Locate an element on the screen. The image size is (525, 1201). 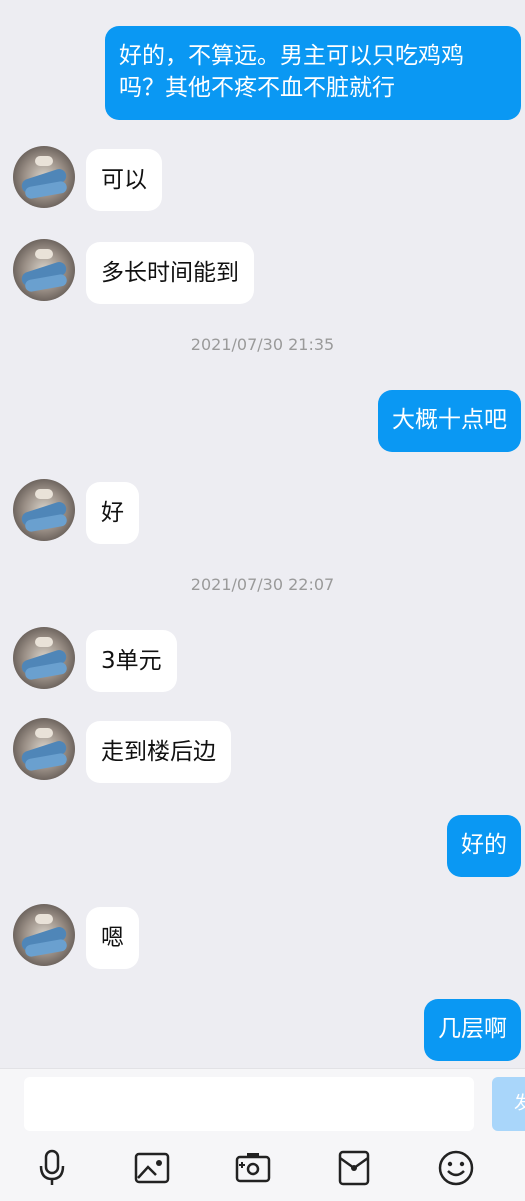
emoji-icon is located at coordinates (456, 1168).